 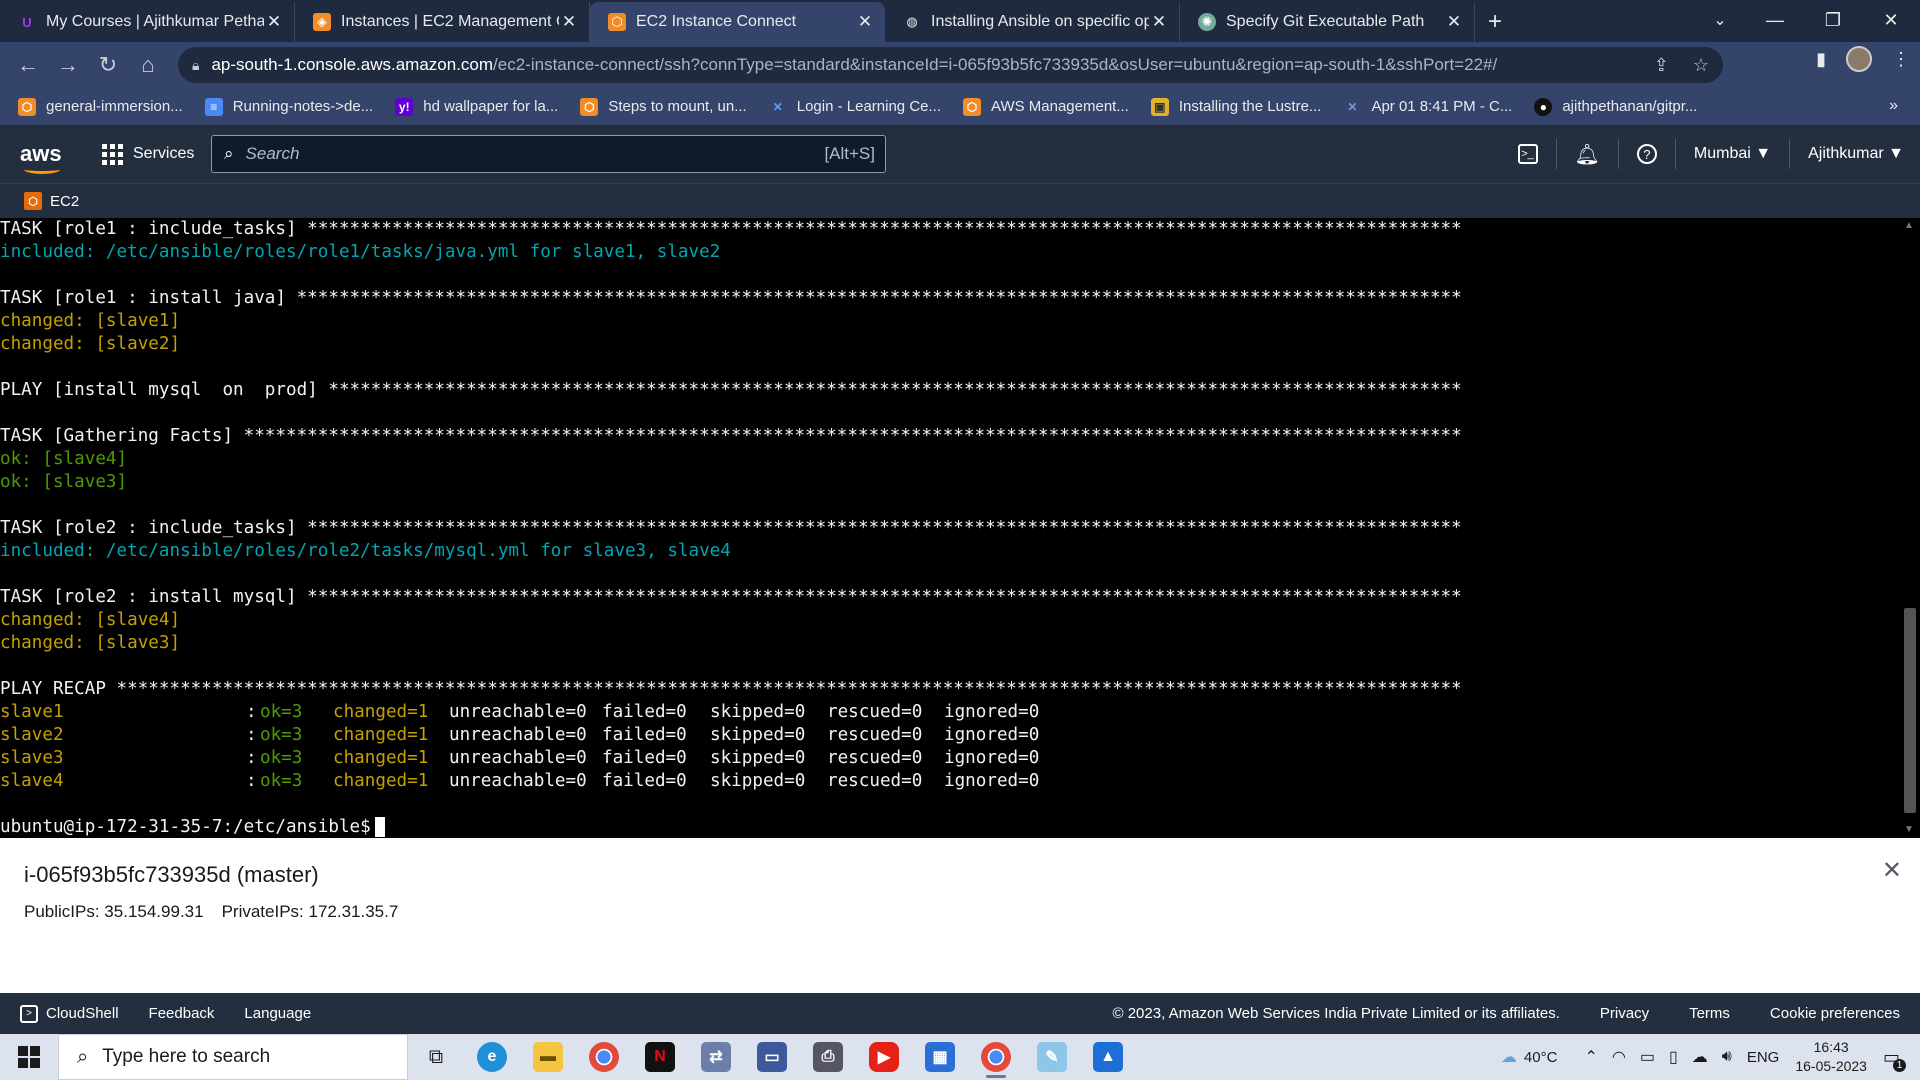 What do you see at coordinates (233, 1057) in the screenshot?
I see `taskbar-search-input: ⌕ Type here to search` at bounding box center [233, 1057].